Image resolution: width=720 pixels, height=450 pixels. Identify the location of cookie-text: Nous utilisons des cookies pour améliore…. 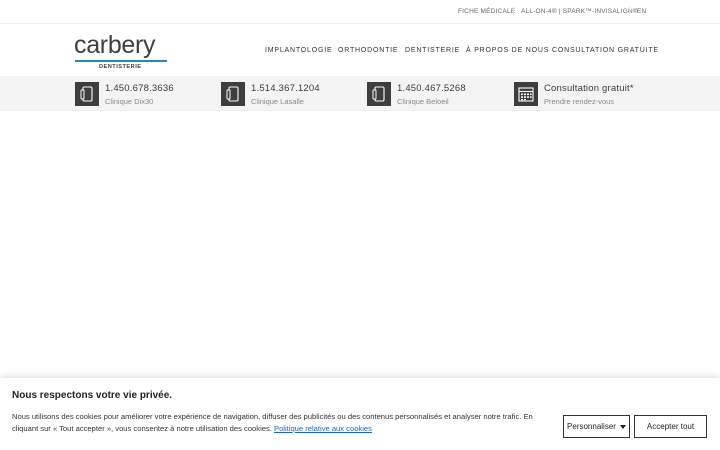
(272, 422).